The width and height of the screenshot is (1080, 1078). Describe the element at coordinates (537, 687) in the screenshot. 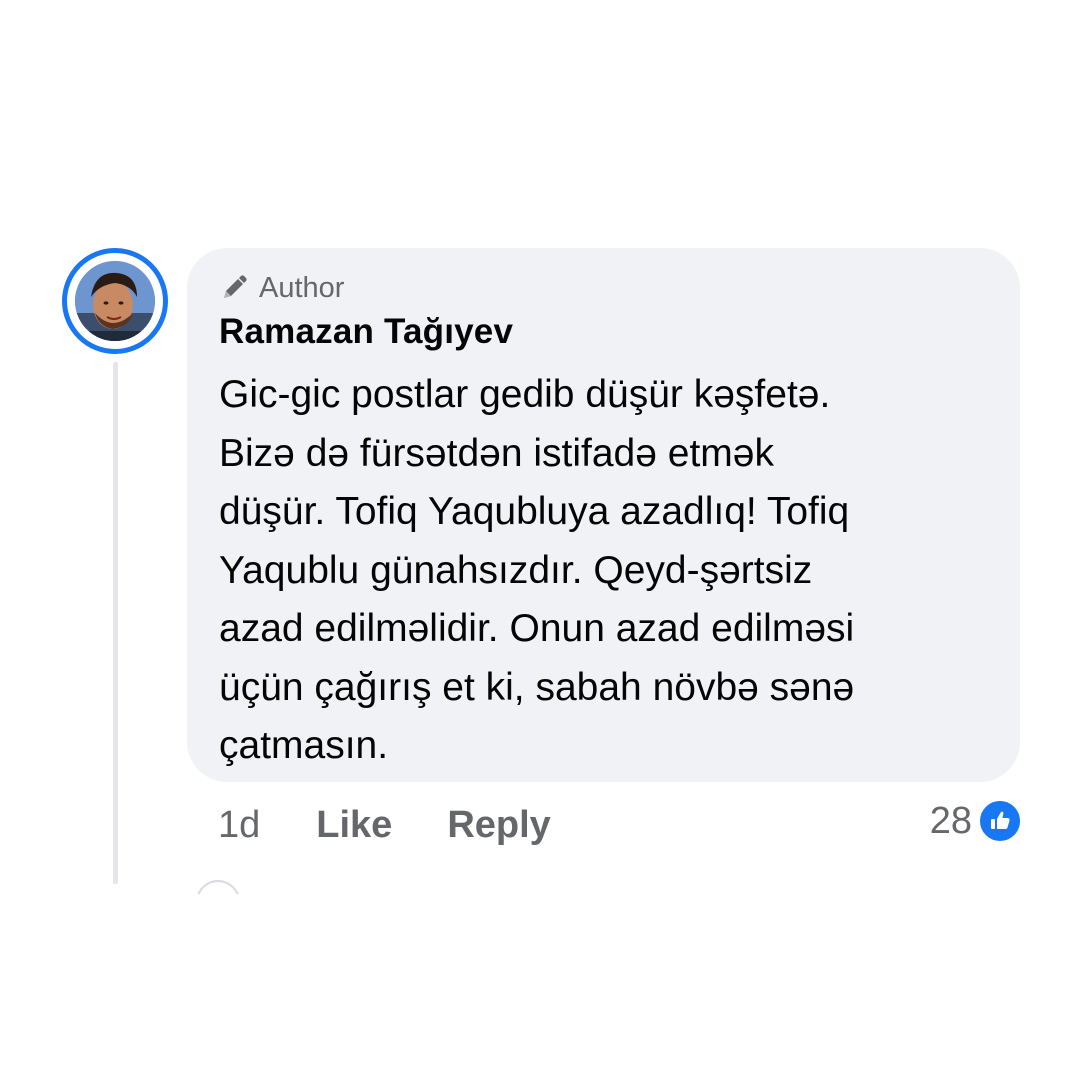

I see `comment-text-line: üçün çağırış et ki, sabah növbə sənə` at that location.